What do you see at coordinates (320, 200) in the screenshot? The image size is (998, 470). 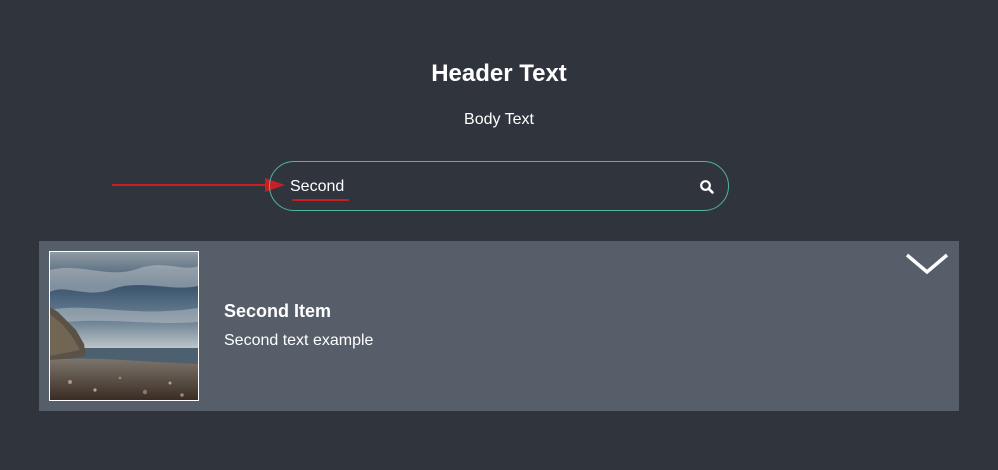 I see `spellcheck-underline` at bounding box center [320, 200].